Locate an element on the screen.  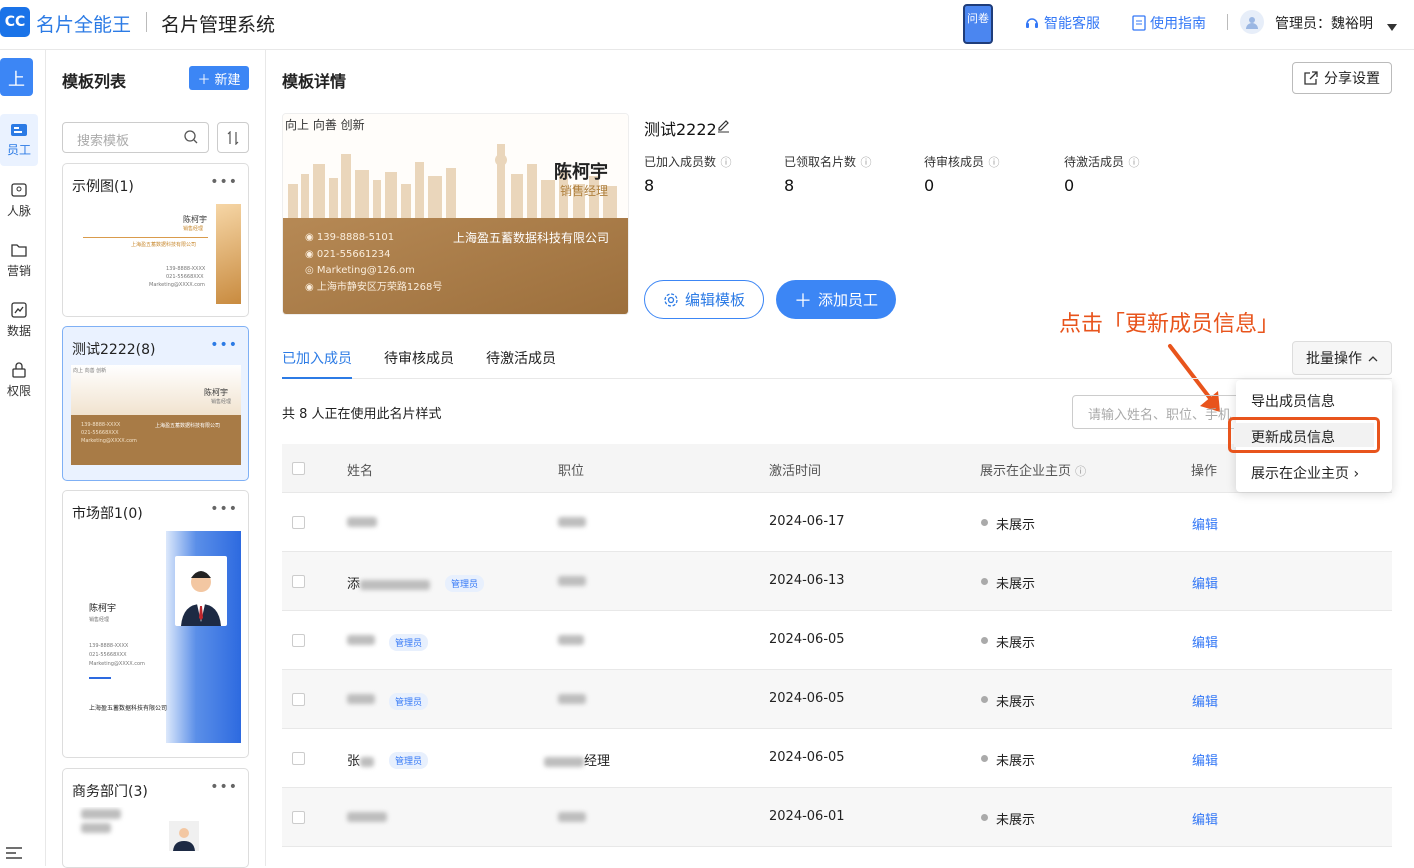
stat-received: 已领取名片数 ⓘ 8 is located at coordinates (827, 174).